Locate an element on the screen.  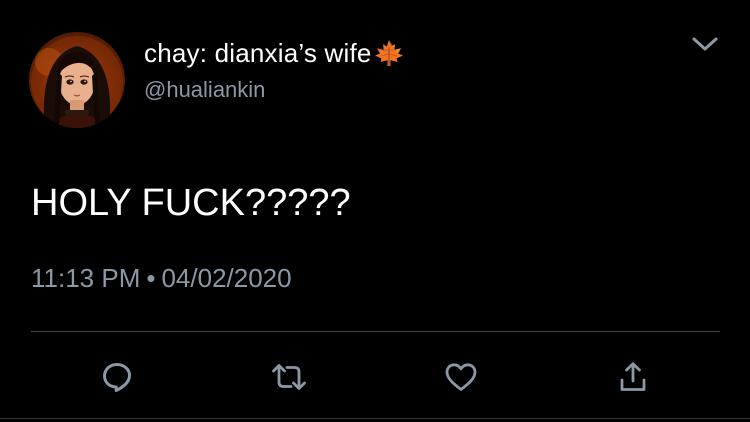
bottom-divider is located at coordinates (375, 418).